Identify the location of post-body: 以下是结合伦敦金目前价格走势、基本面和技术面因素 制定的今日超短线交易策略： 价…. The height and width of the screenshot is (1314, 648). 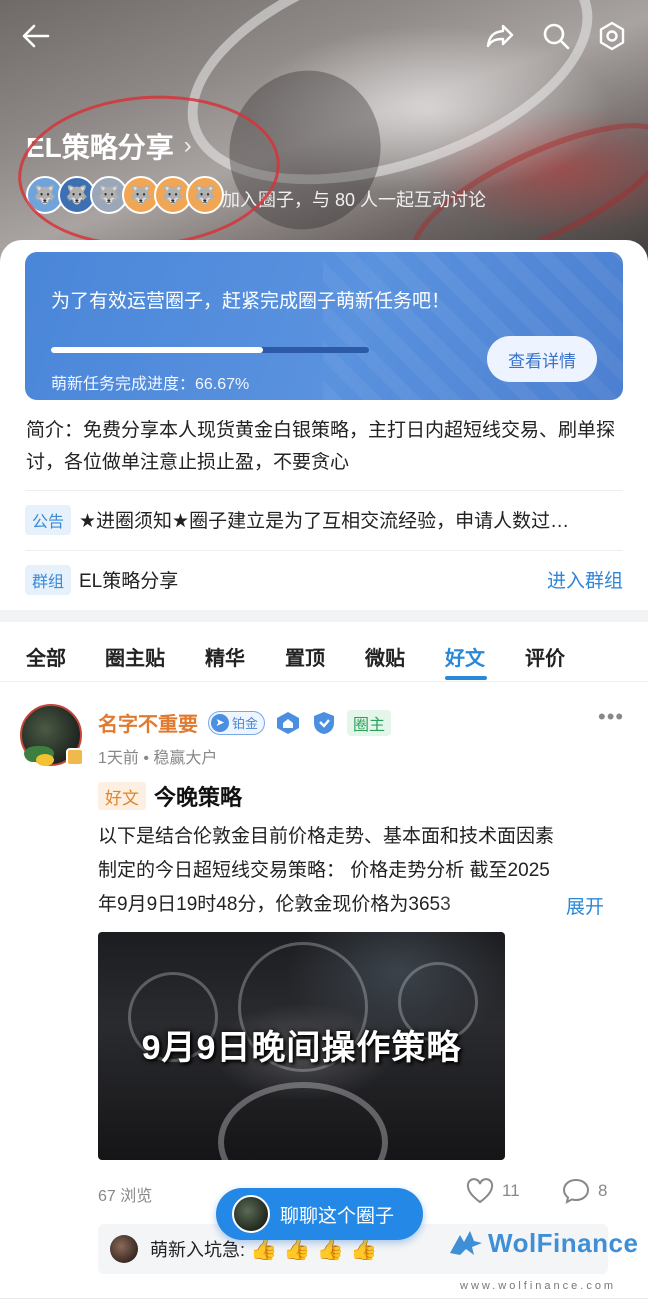
(354, 871).